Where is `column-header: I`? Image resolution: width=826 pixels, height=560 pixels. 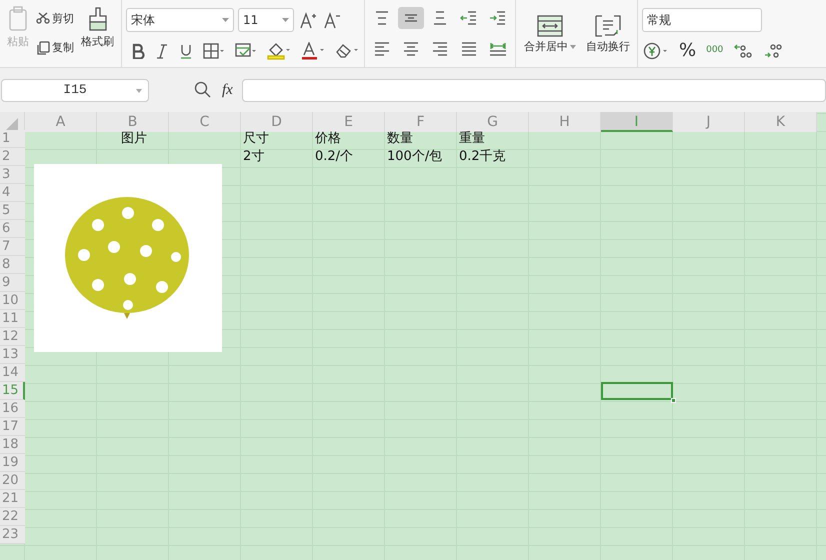 column-header: I is located at coordinates (637, 122).